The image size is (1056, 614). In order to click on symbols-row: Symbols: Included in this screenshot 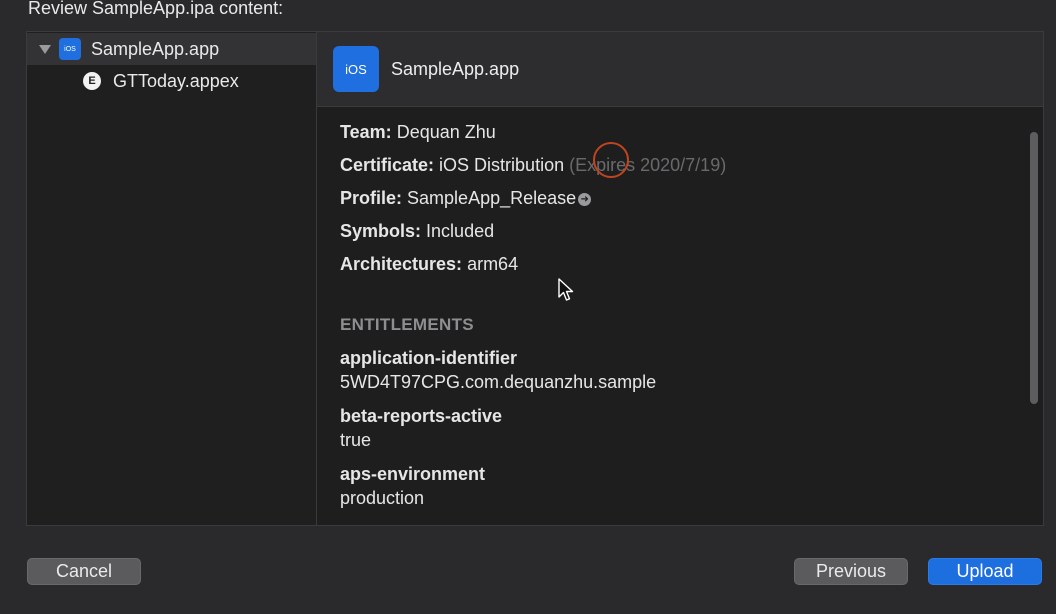, I will do `click(670, 237)`.